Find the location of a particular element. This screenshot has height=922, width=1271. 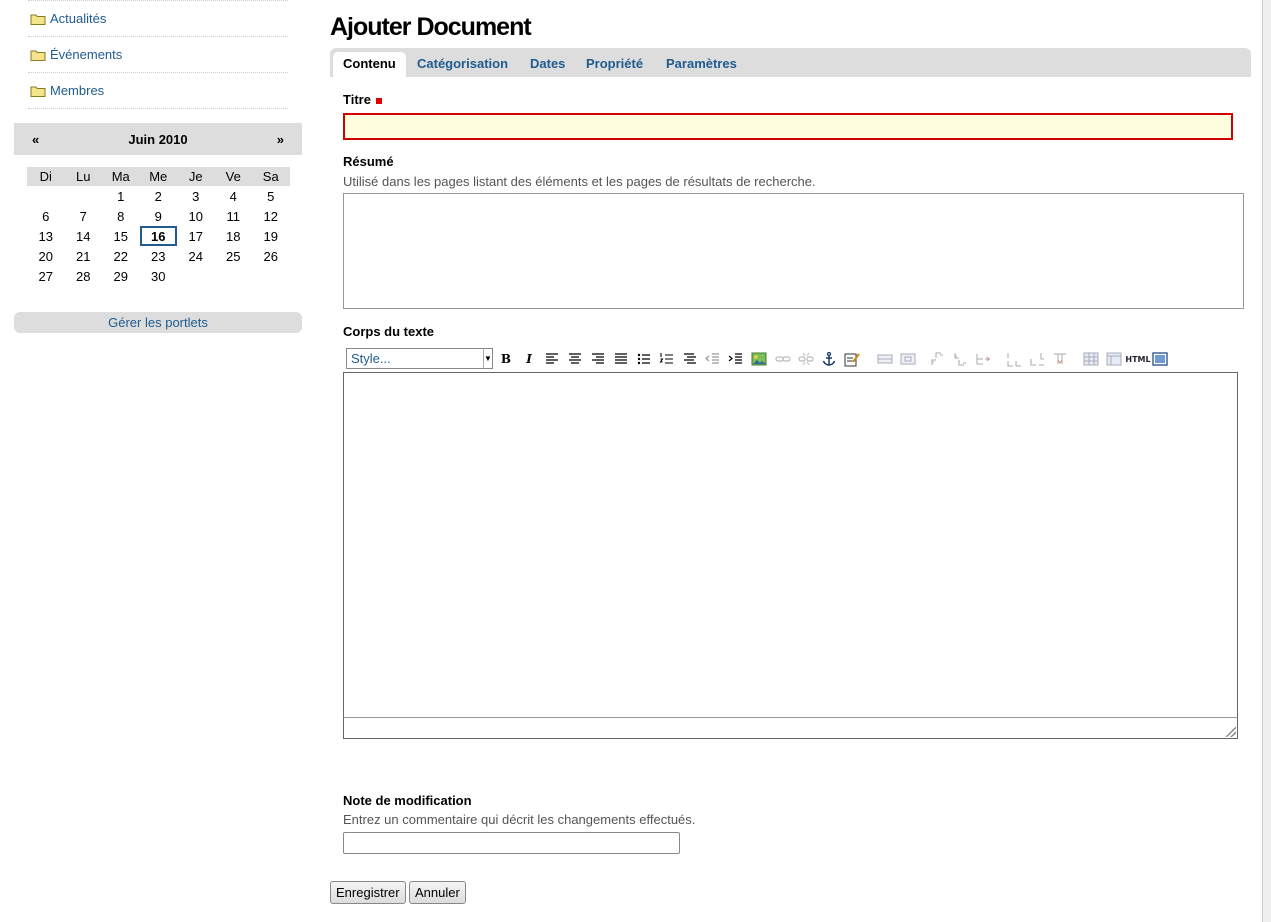

edit-form-icon is located at coordinates (852, 359).